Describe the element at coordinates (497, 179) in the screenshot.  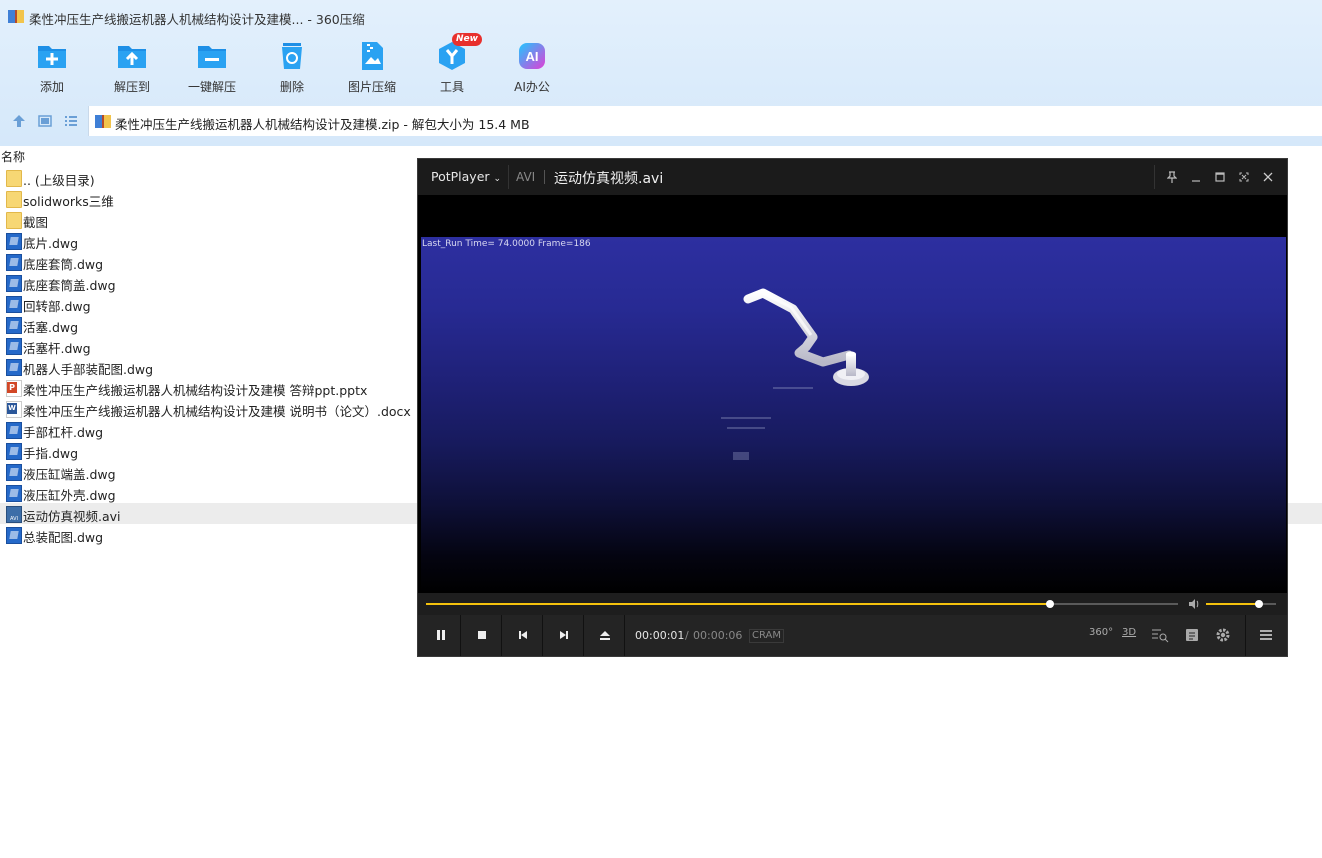
I see `chevron-down-icon: ⌄` at that location.